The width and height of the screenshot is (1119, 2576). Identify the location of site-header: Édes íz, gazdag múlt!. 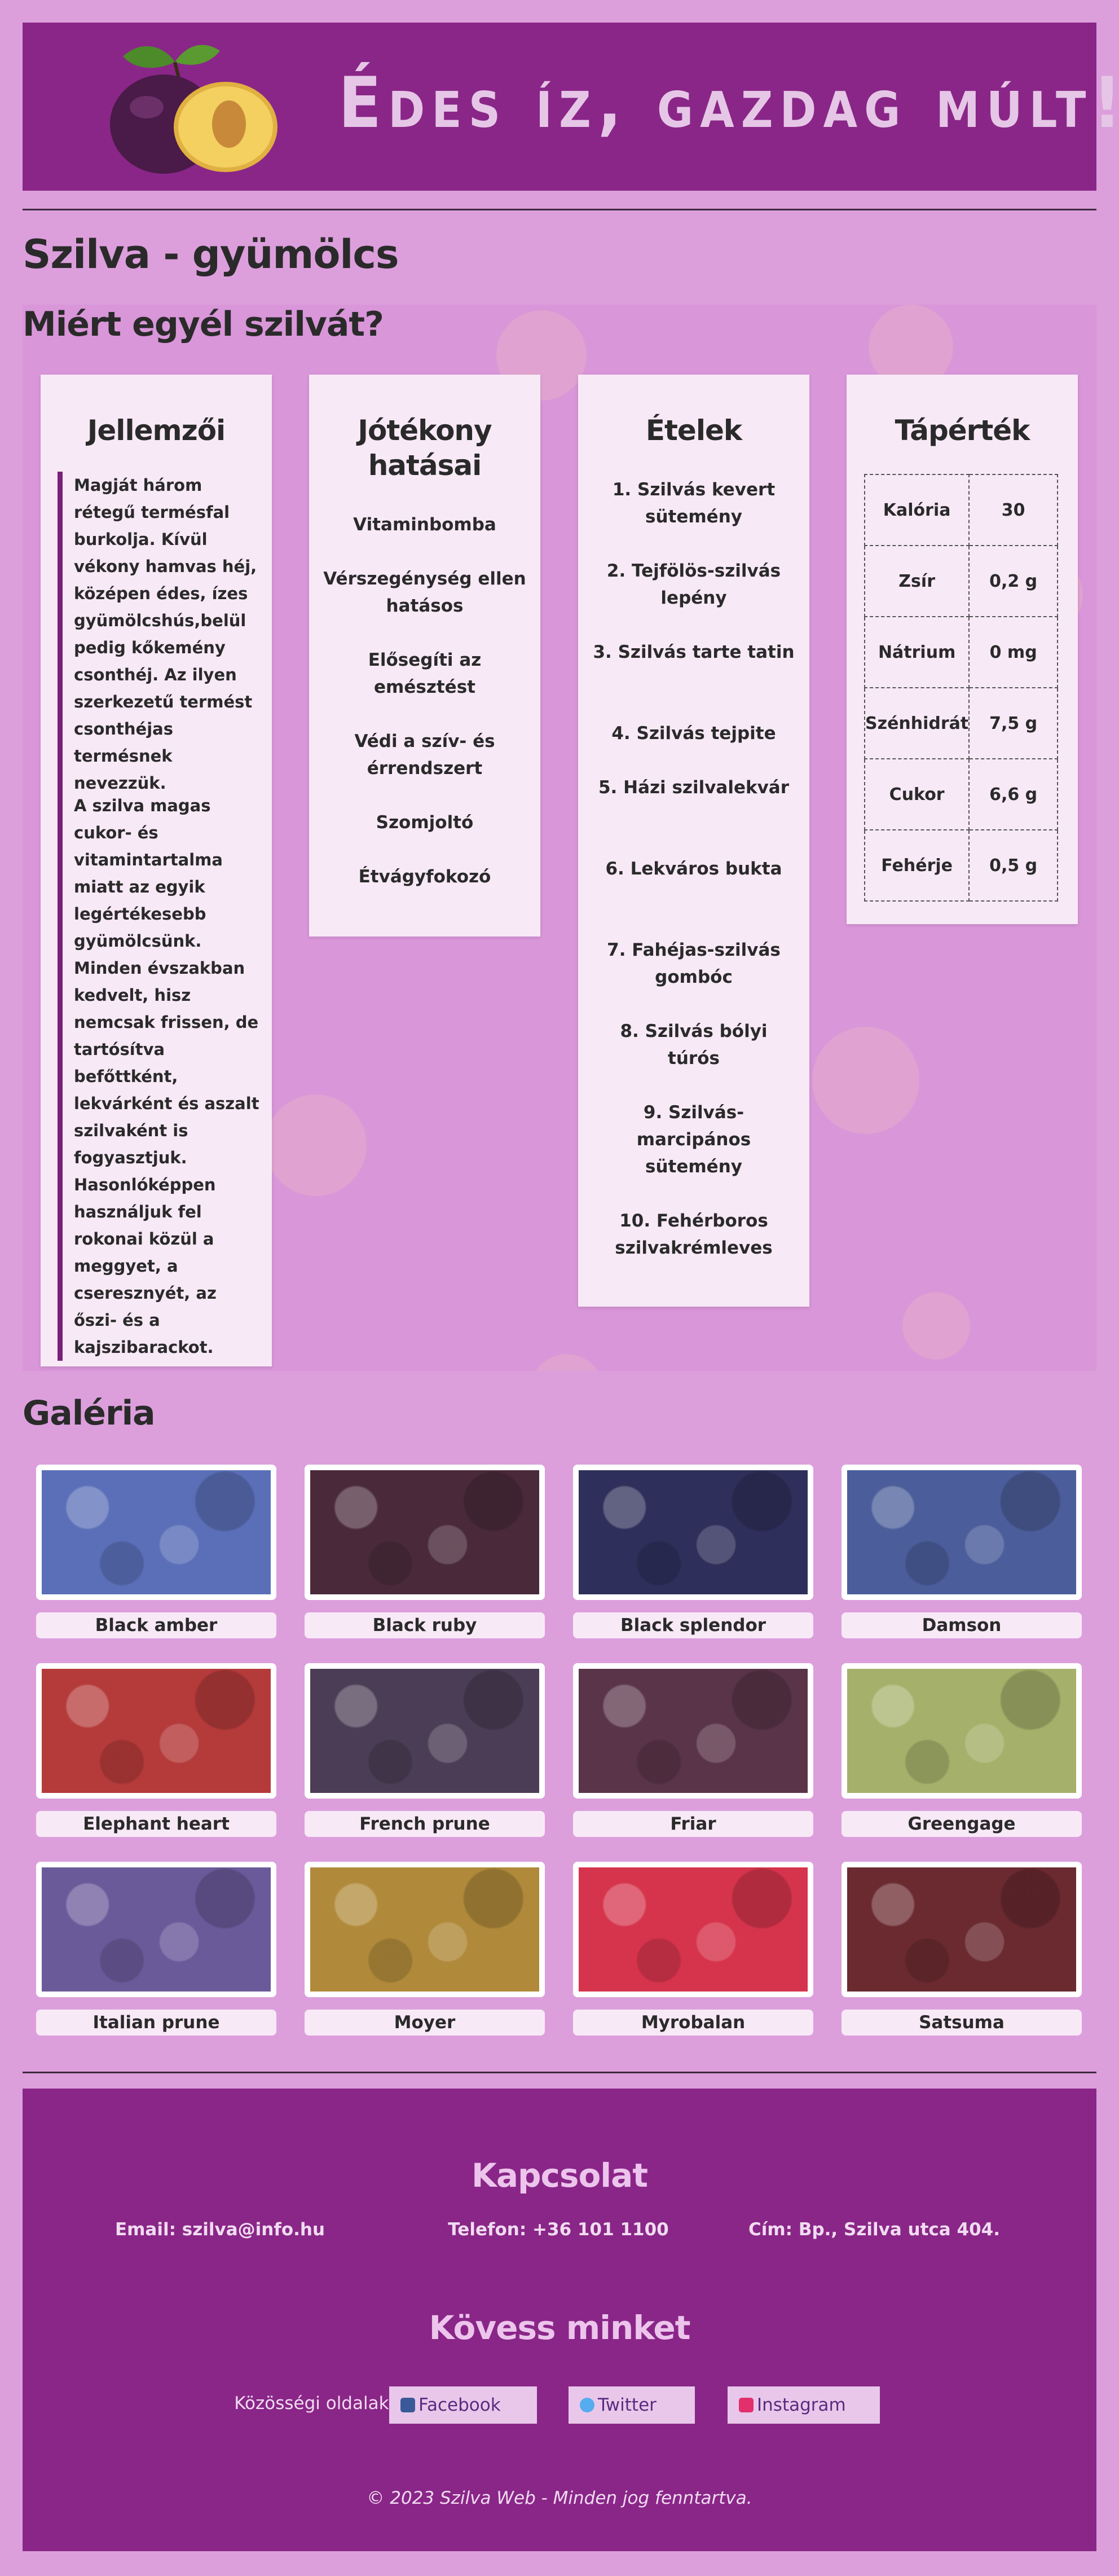
(571, 107).